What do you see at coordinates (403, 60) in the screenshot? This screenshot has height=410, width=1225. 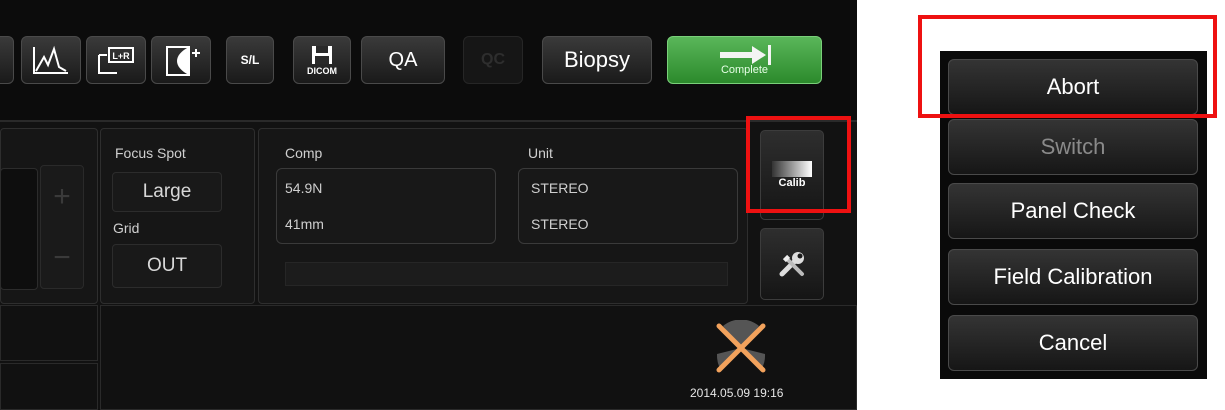 I see `qa-button: QA` at bounding box center [403, 60].